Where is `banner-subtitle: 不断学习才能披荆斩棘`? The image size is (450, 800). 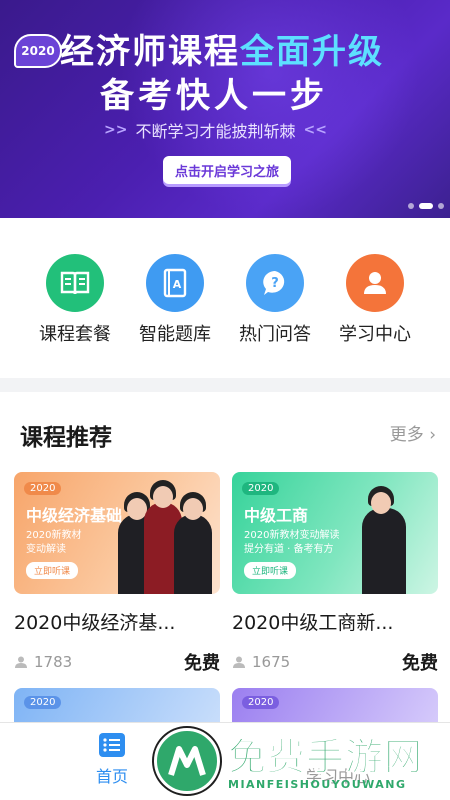 banner-subtitle: 不断学习才能披荆斩棘 is located at coordinates (215, 131).